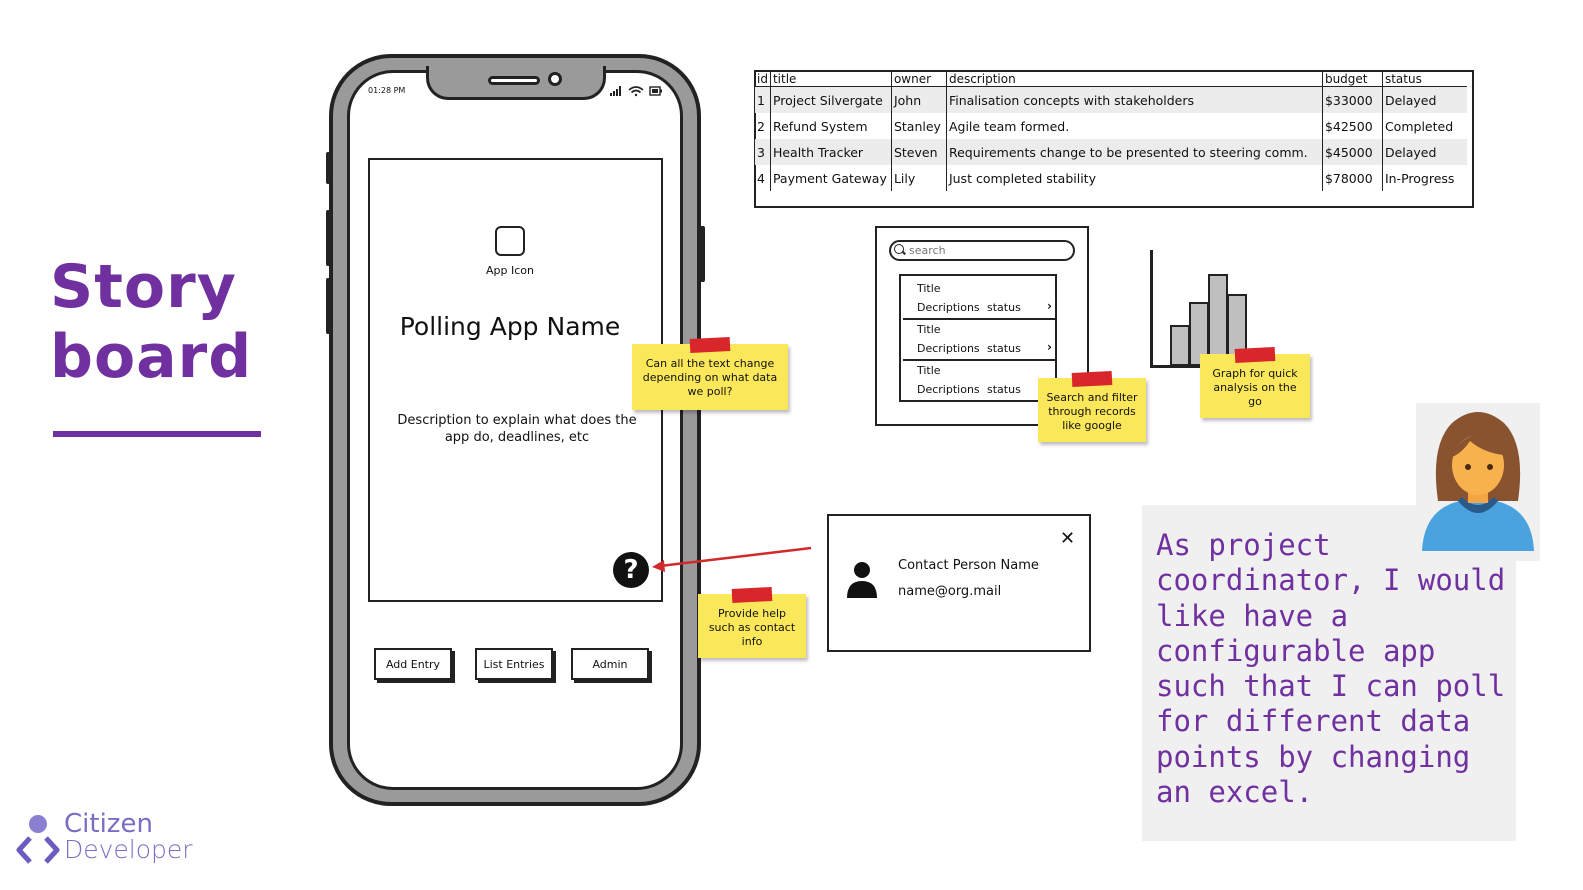  Describe the element at coordinates (763, 152) in the screenshot. I see `cell-id: 3` at that location.